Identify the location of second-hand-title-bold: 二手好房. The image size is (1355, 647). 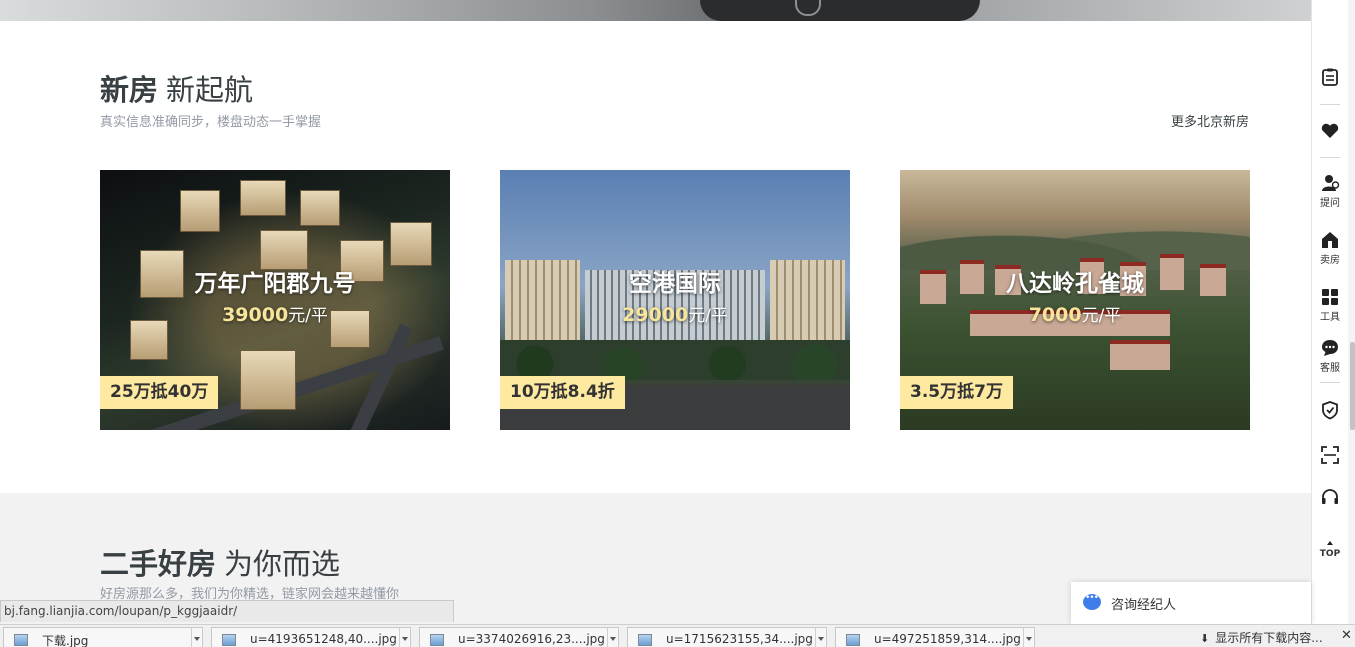
(158, 564).